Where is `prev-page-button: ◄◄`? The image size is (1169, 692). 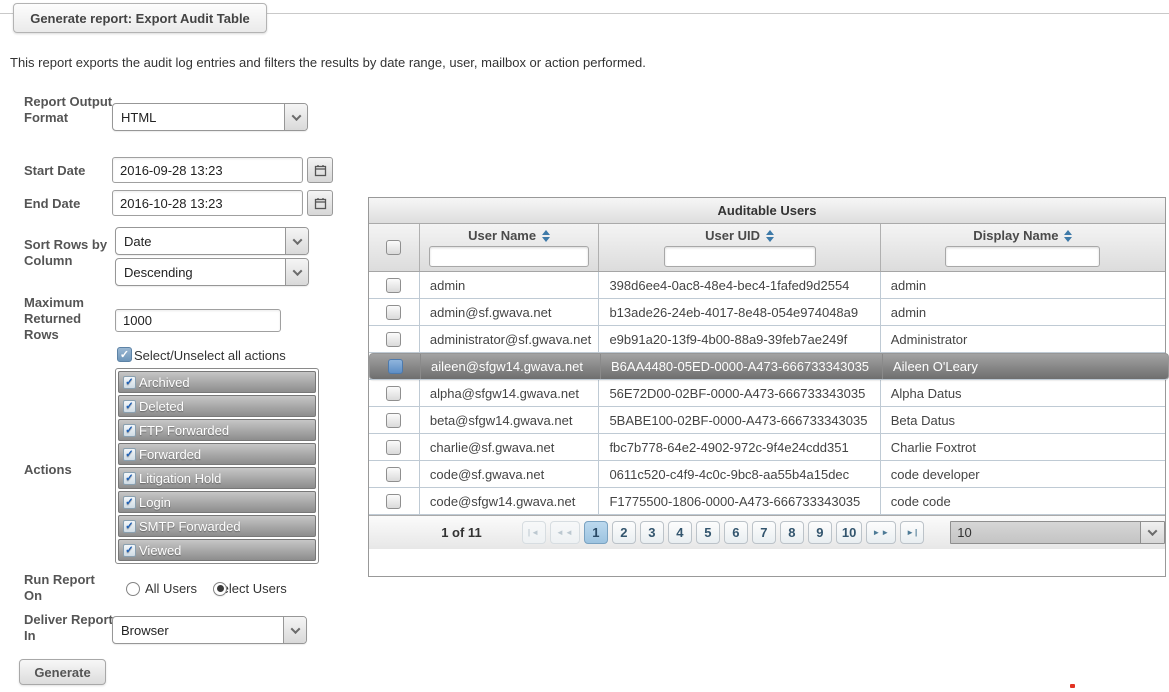
prev-page-button: ◄◄ is located at coordinates (565, 532).